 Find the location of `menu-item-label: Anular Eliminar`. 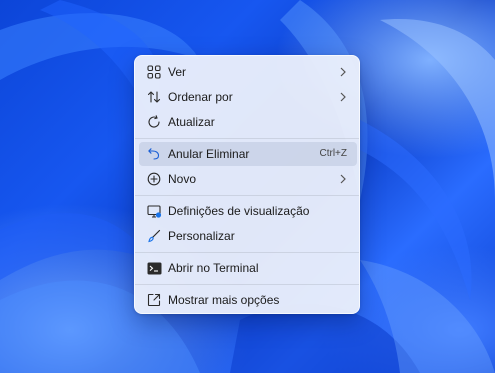

menu-item-label: Anular Eliminar is located at coordinates (209, 154).